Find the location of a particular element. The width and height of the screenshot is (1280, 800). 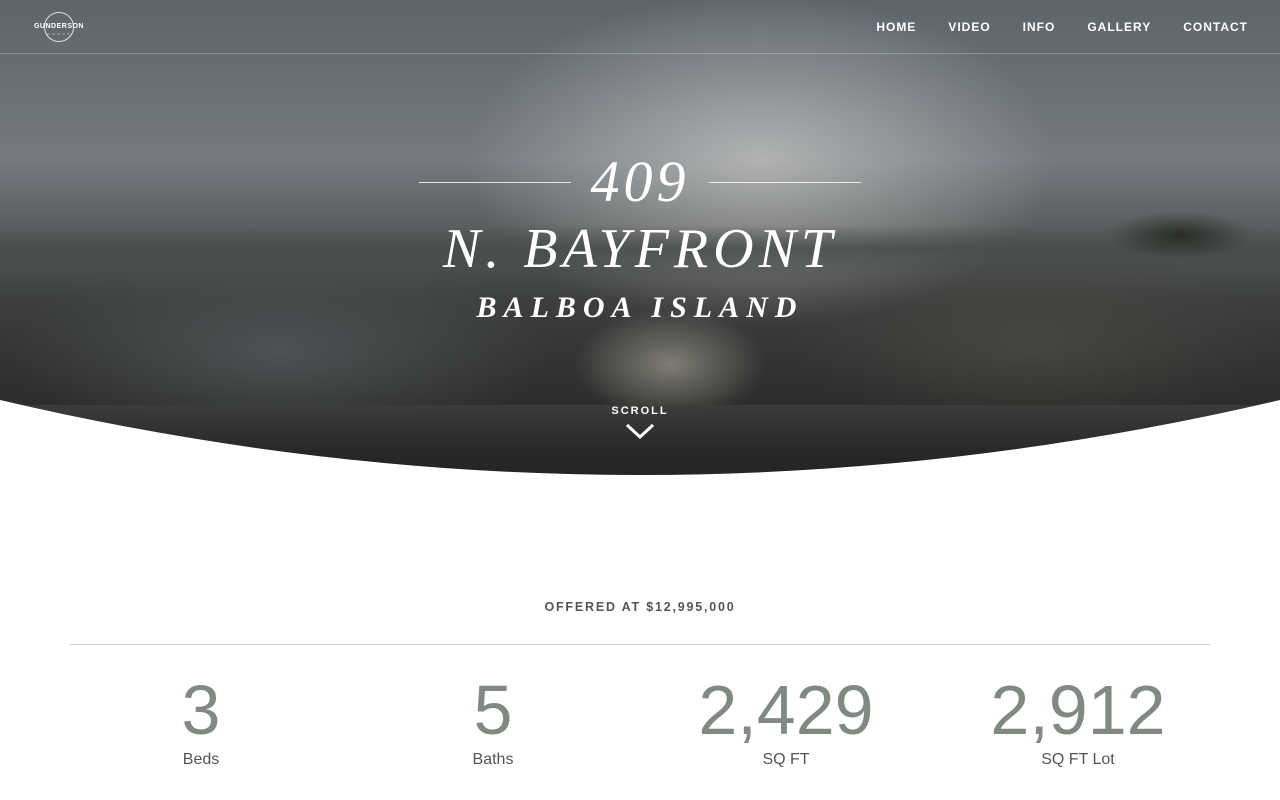

scroll-button: SCROLL is located at coordinates (640, 422).